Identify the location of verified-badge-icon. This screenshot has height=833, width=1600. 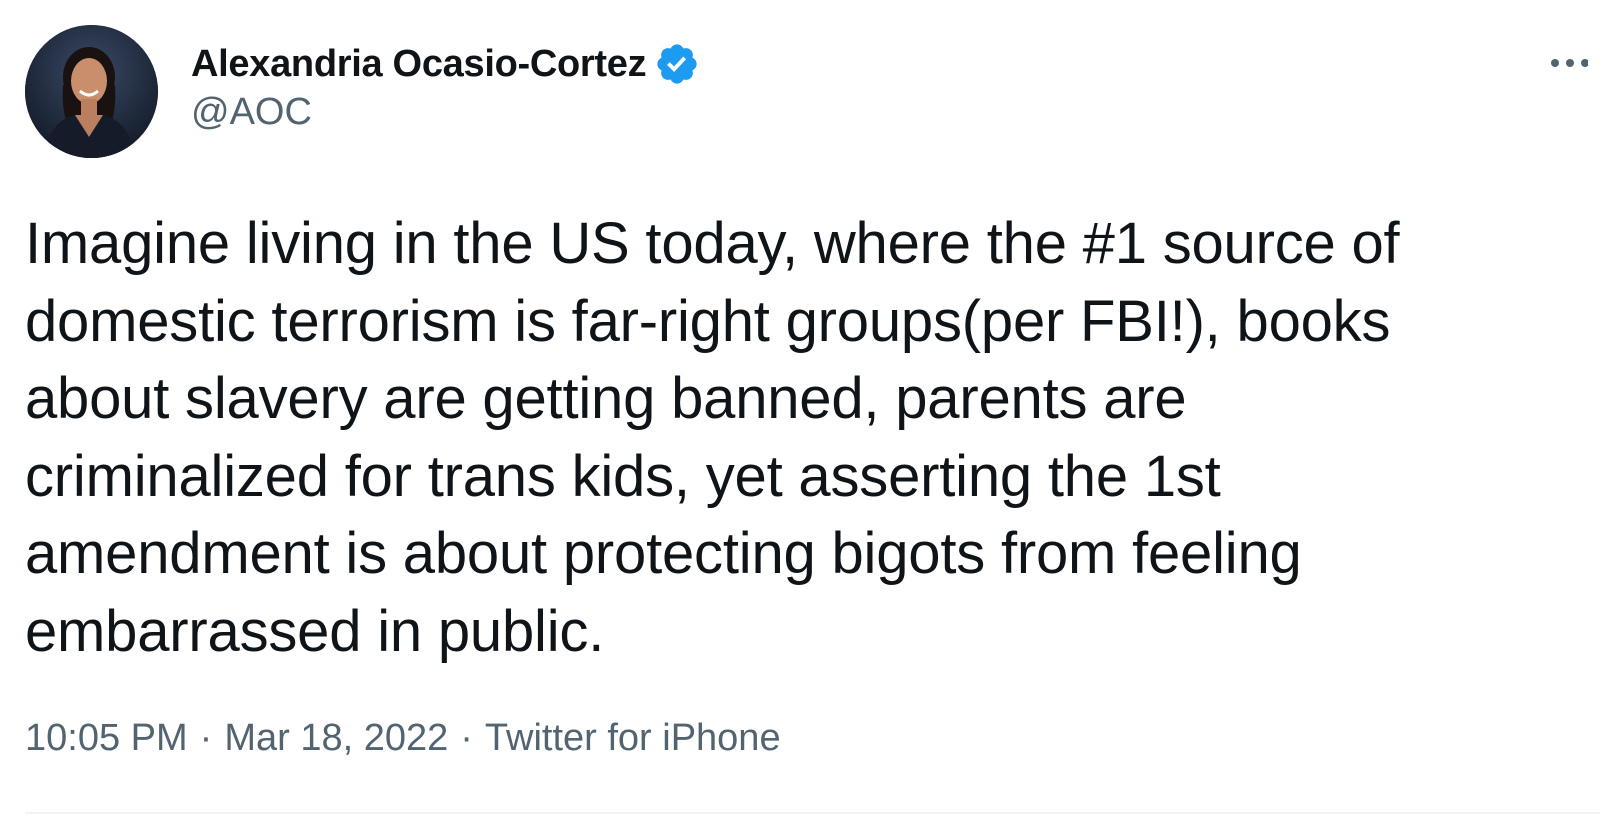
(677, 64).